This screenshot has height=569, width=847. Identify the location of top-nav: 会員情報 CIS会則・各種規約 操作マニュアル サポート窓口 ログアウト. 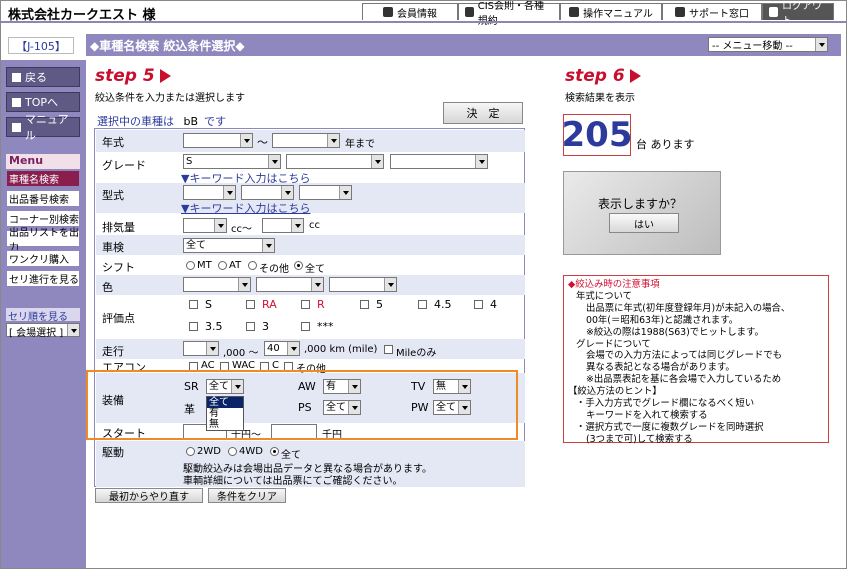
(598, 14).